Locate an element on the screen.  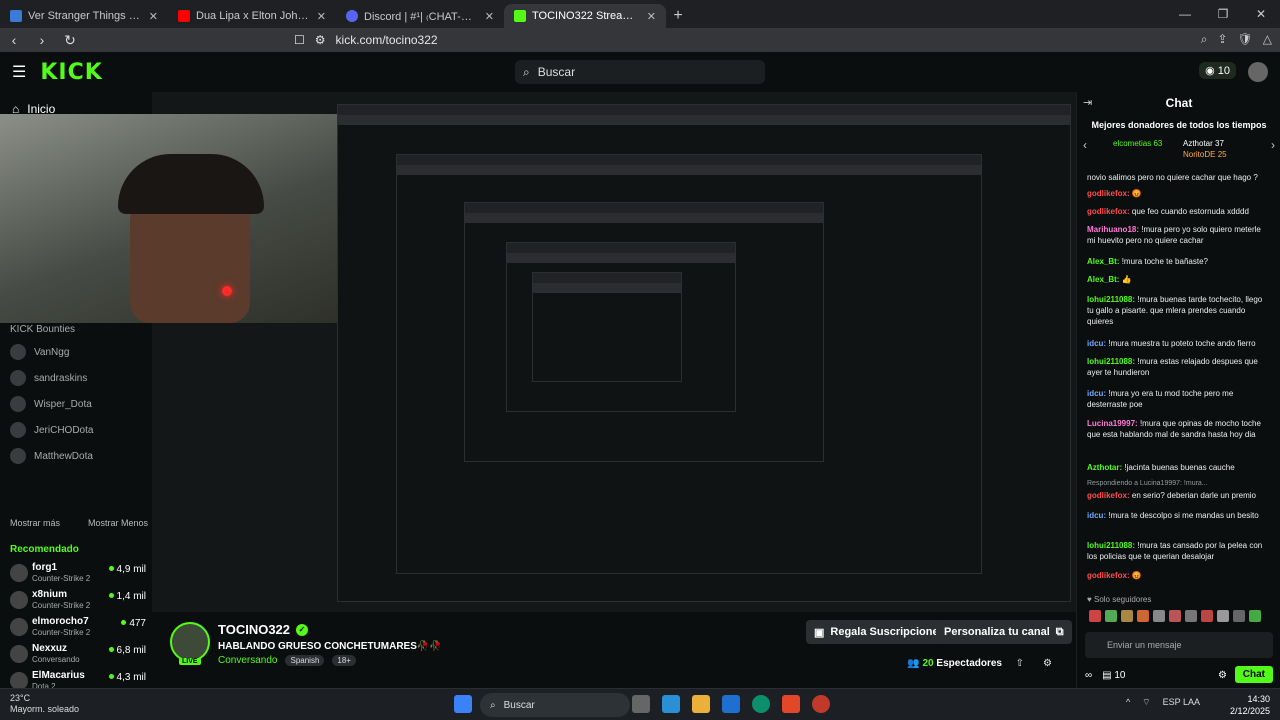
language-indicator: ESP LAA is located at coordinates (1181, 702).